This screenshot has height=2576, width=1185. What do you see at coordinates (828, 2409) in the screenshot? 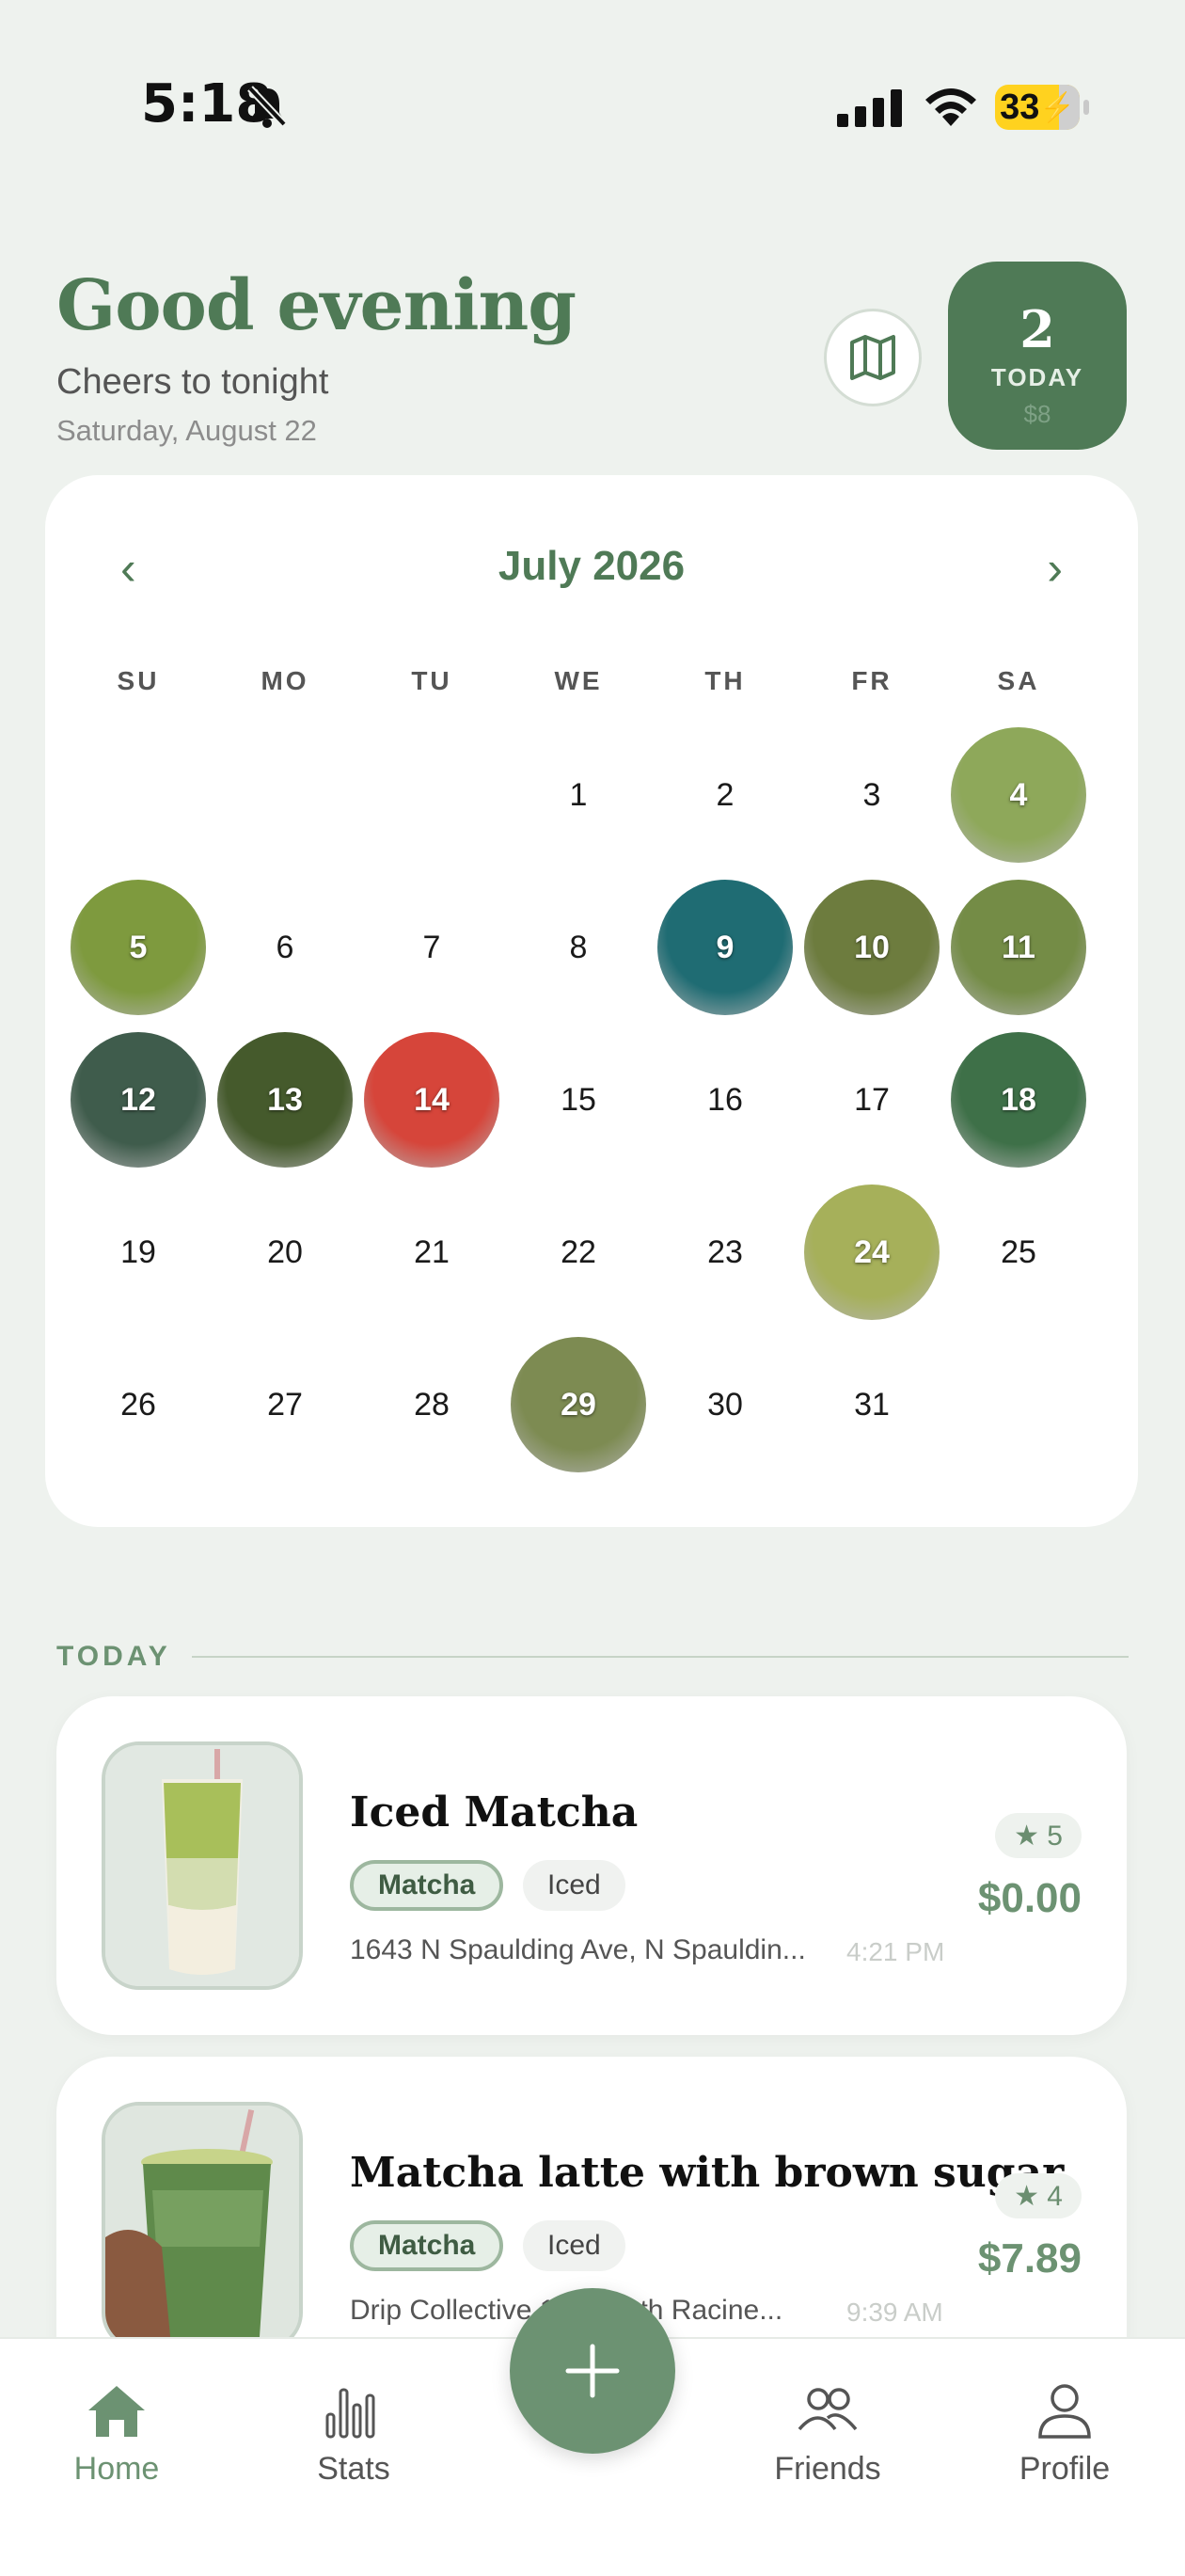
I see `friends-icon` at bounding box center [828, 2409].